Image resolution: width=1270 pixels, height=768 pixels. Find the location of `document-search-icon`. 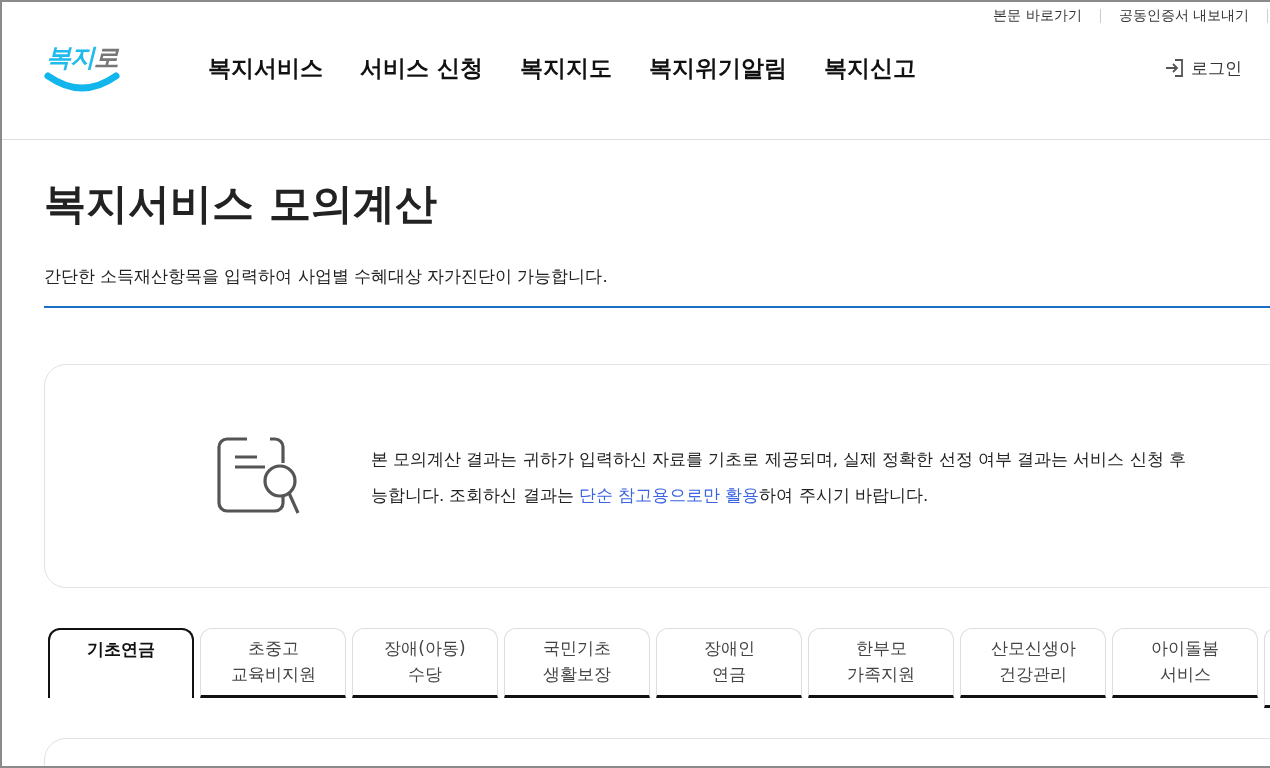

document-search-icon is located at coordinates (259, 476).